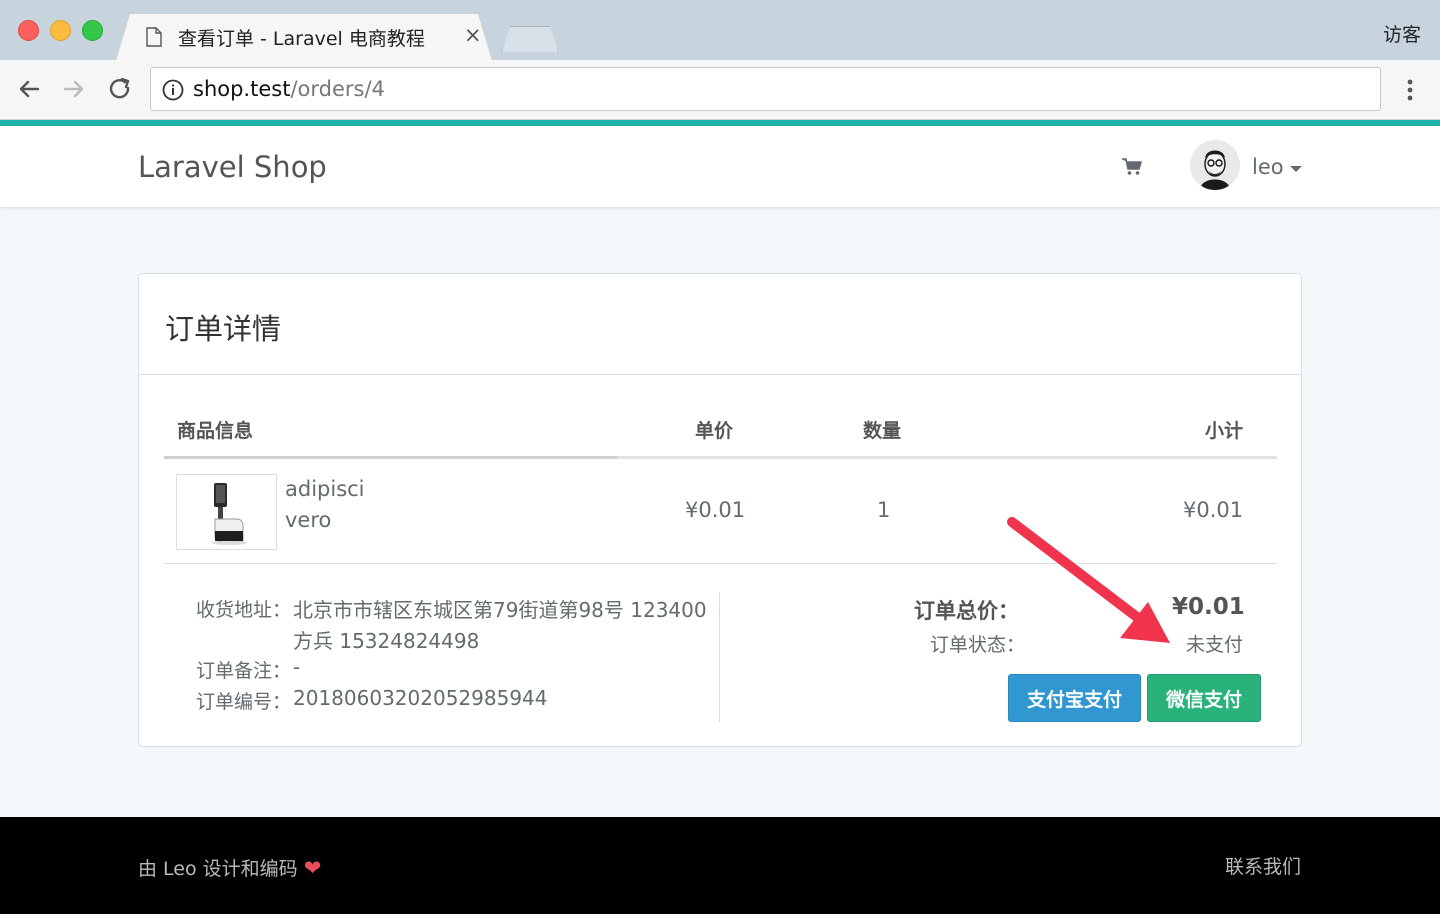 Image resolution: width=1440 pixels, height=914 pixels. I want to click on panel-heading: 订单详情, so click(720, 324).